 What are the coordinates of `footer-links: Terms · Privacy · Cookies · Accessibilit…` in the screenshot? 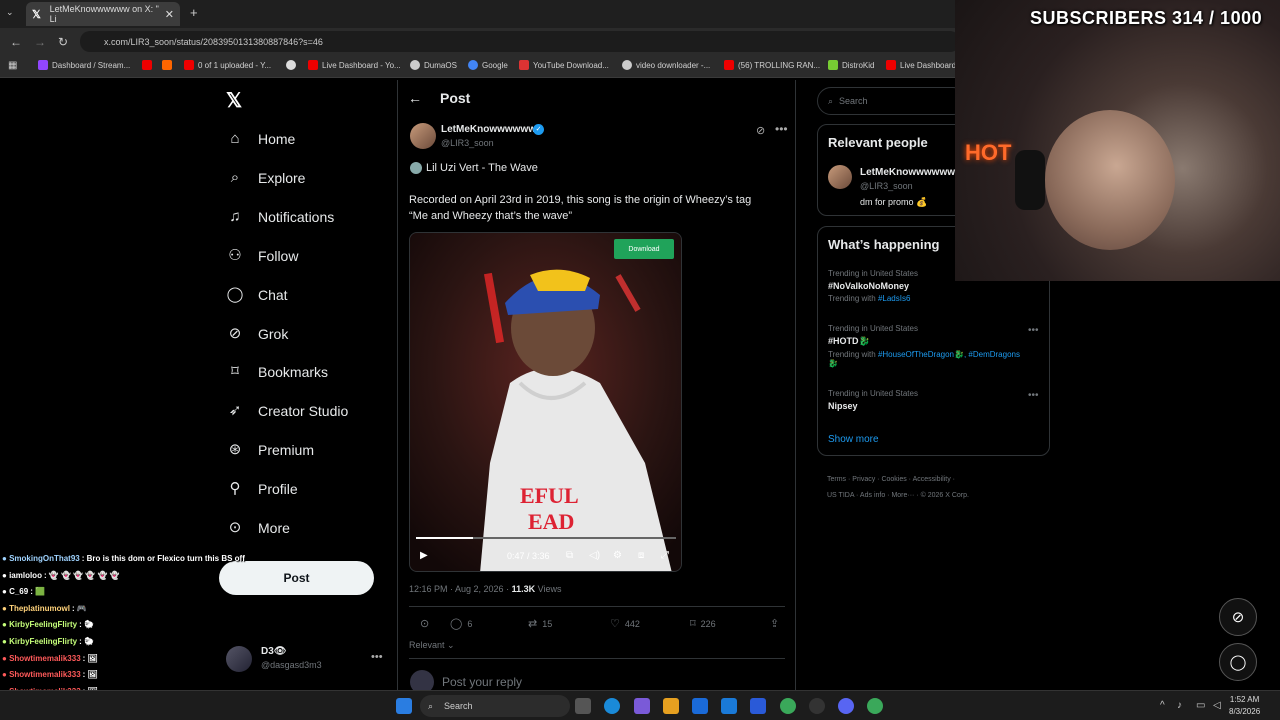 It's located at (937, 488).